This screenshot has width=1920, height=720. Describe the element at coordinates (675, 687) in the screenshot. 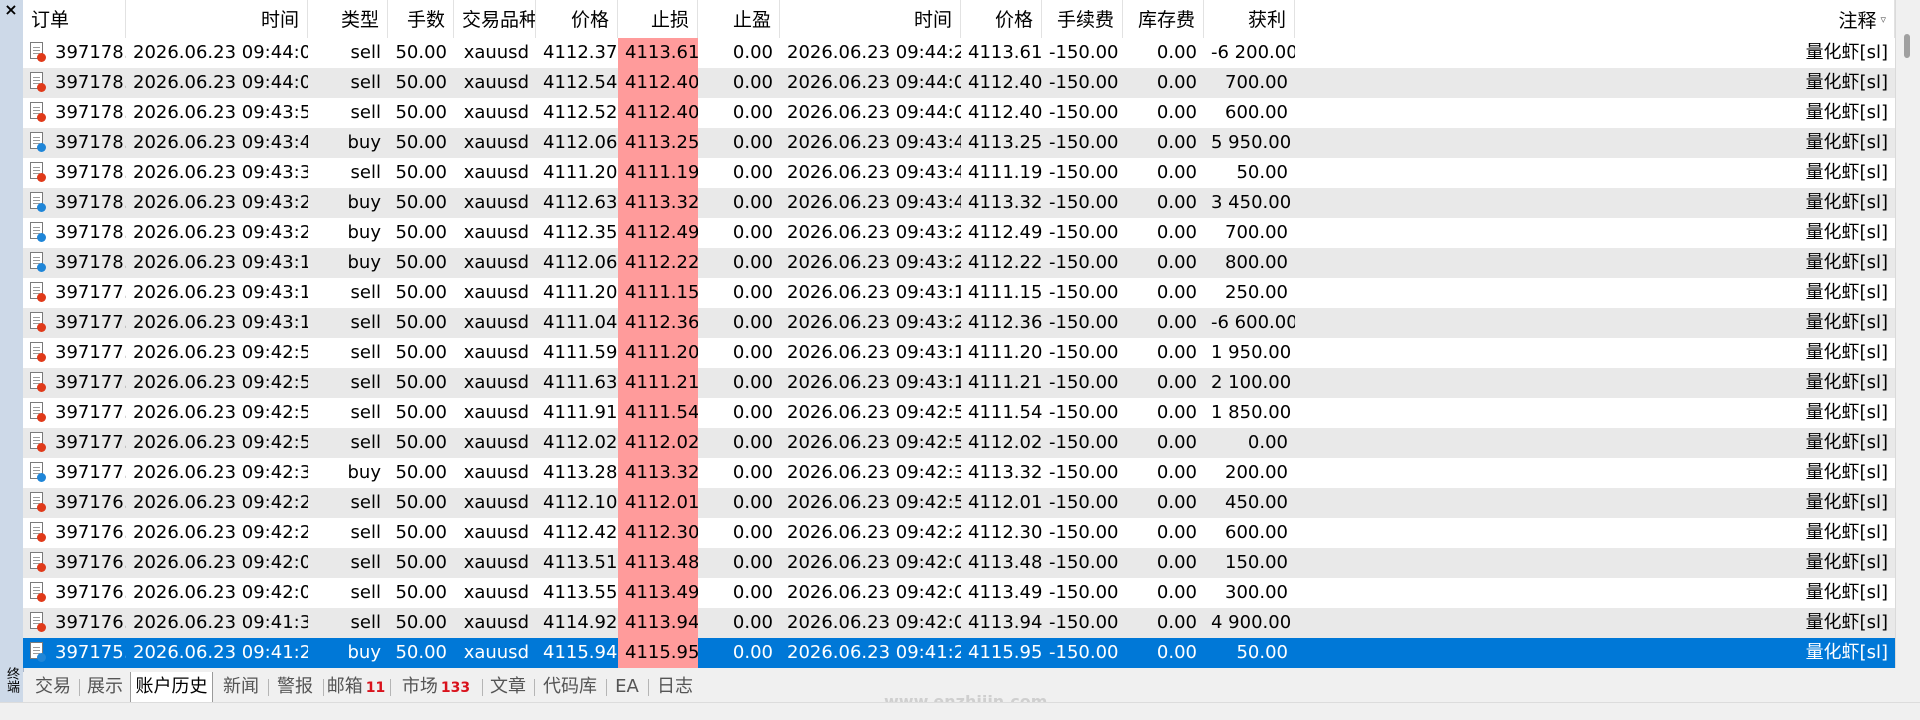

I see `tab-11: 日志` at that location.